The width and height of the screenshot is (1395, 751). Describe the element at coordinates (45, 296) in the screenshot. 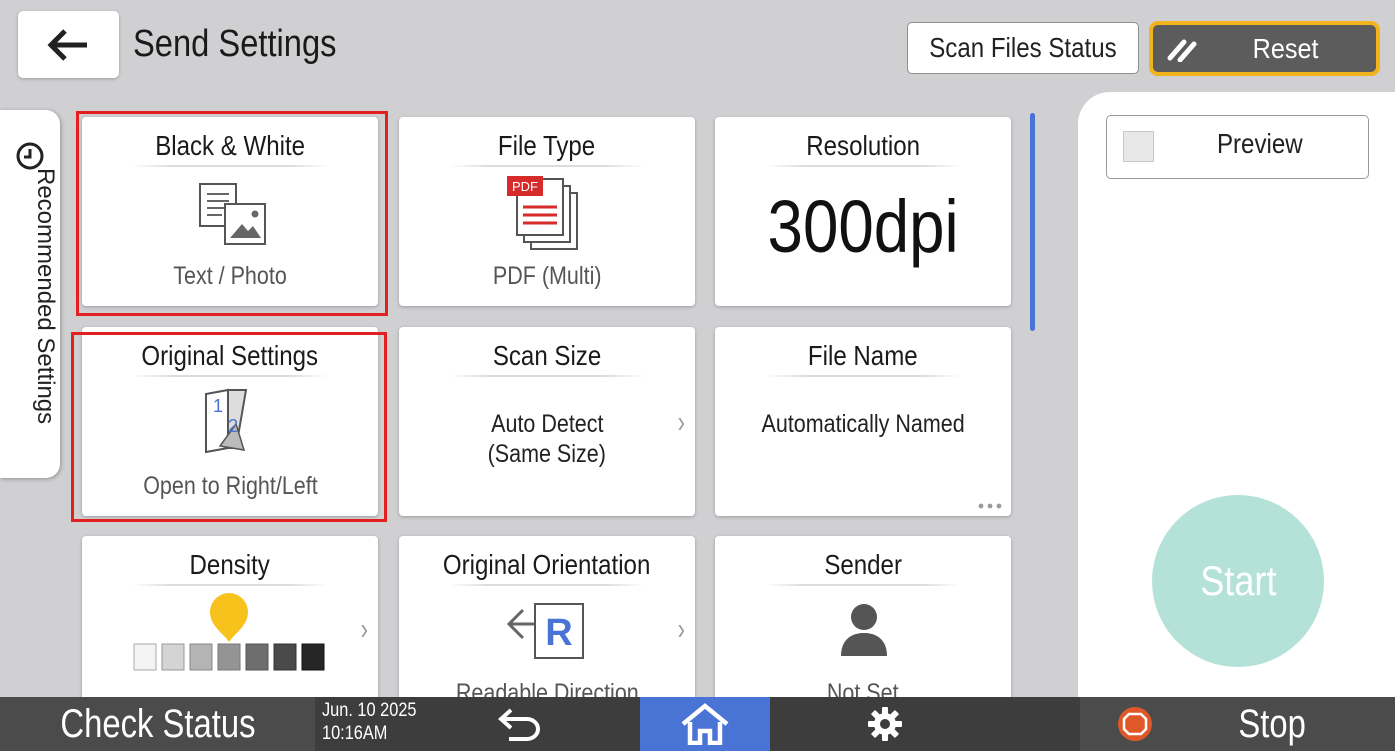

I see `recommended-settings-label: Recommended Settings` at that location.